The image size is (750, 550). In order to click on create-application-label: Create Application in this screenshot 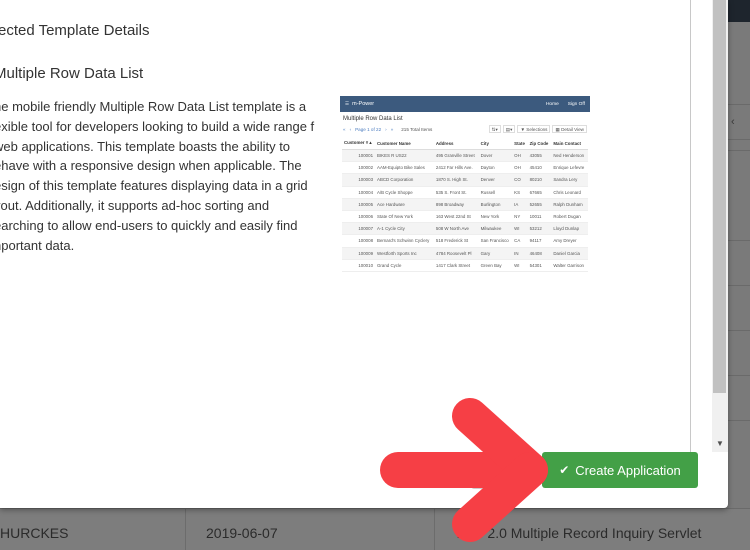, I will do `click(628, 470)`.